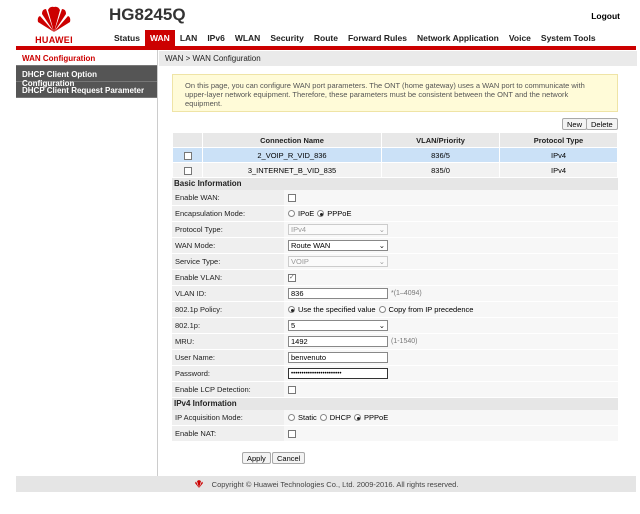 Image resolution: width=640 pixels, height=514 pixels. What do you see at coordinates (311, 245) in the screenshot?
I see `wan-mode-selected: Route WAN` at bounding box center [311, 245].